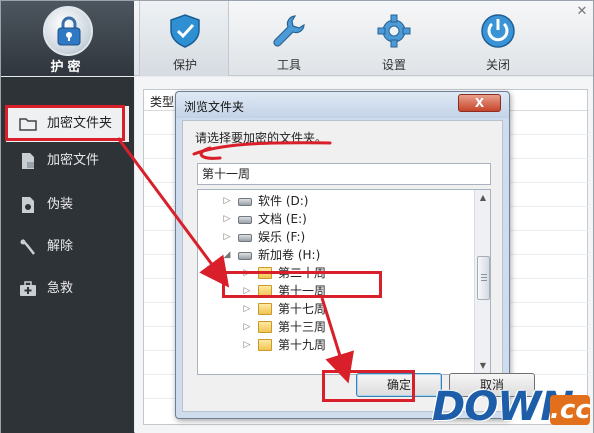  Describe the element at coordinates (282, 237) in the screenshot. I see `tree-item-label: 娱乐 (F:)` at that location.